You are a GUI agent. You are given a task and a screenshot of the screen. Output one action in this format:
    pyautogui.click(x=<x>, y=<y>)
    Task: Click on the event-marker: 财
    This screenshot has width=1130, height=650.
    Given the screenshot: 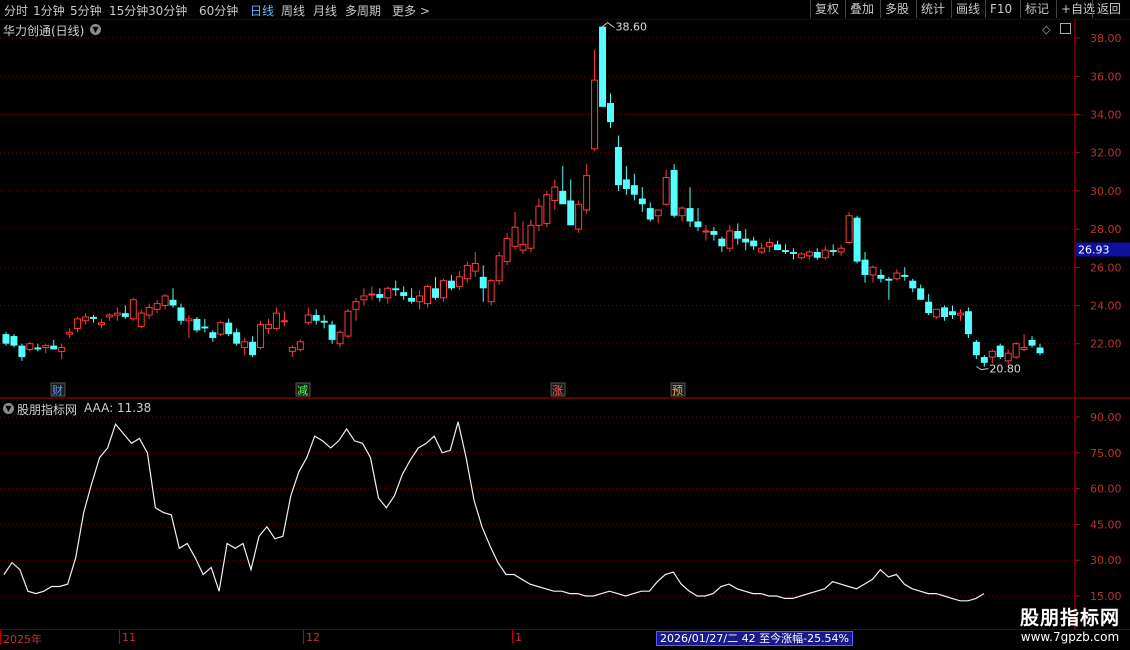 What is the action you would take?
    pyautogui.click(x=58, y=389)
    